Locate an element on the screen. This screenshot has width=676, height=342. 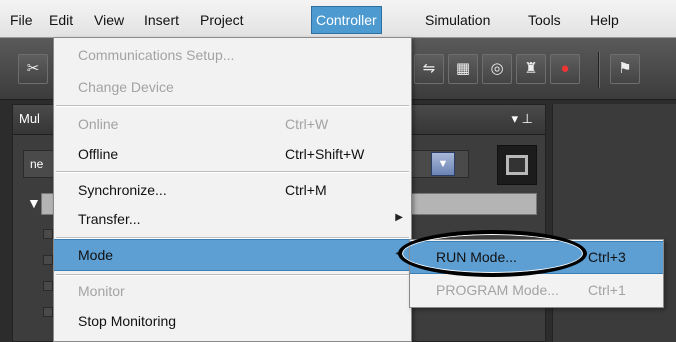
menu-item-synchronize: Synchronize... Ctrl+M is located at coordinates (232, 191).